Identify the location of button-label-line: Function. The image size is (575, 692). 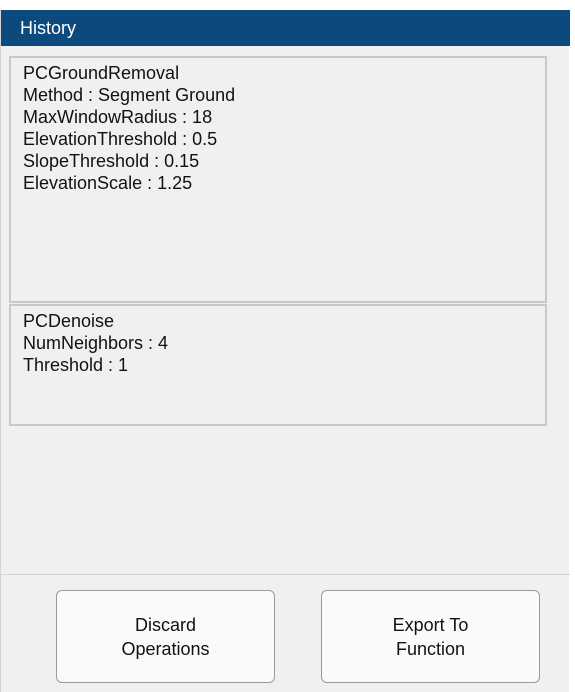
(430, 648).